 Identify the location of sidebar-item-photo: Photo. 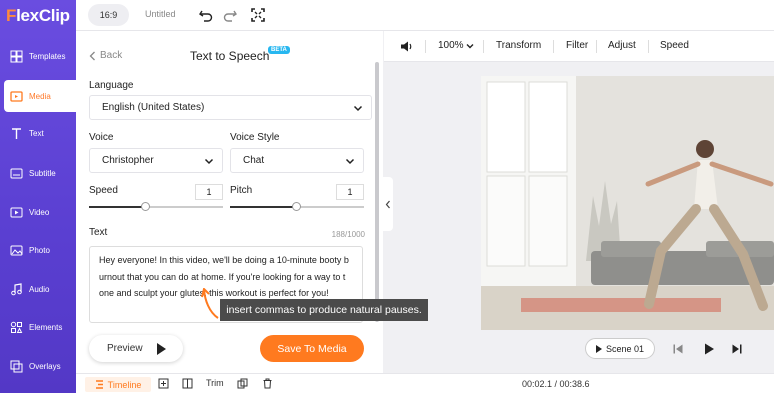
(38, 250).